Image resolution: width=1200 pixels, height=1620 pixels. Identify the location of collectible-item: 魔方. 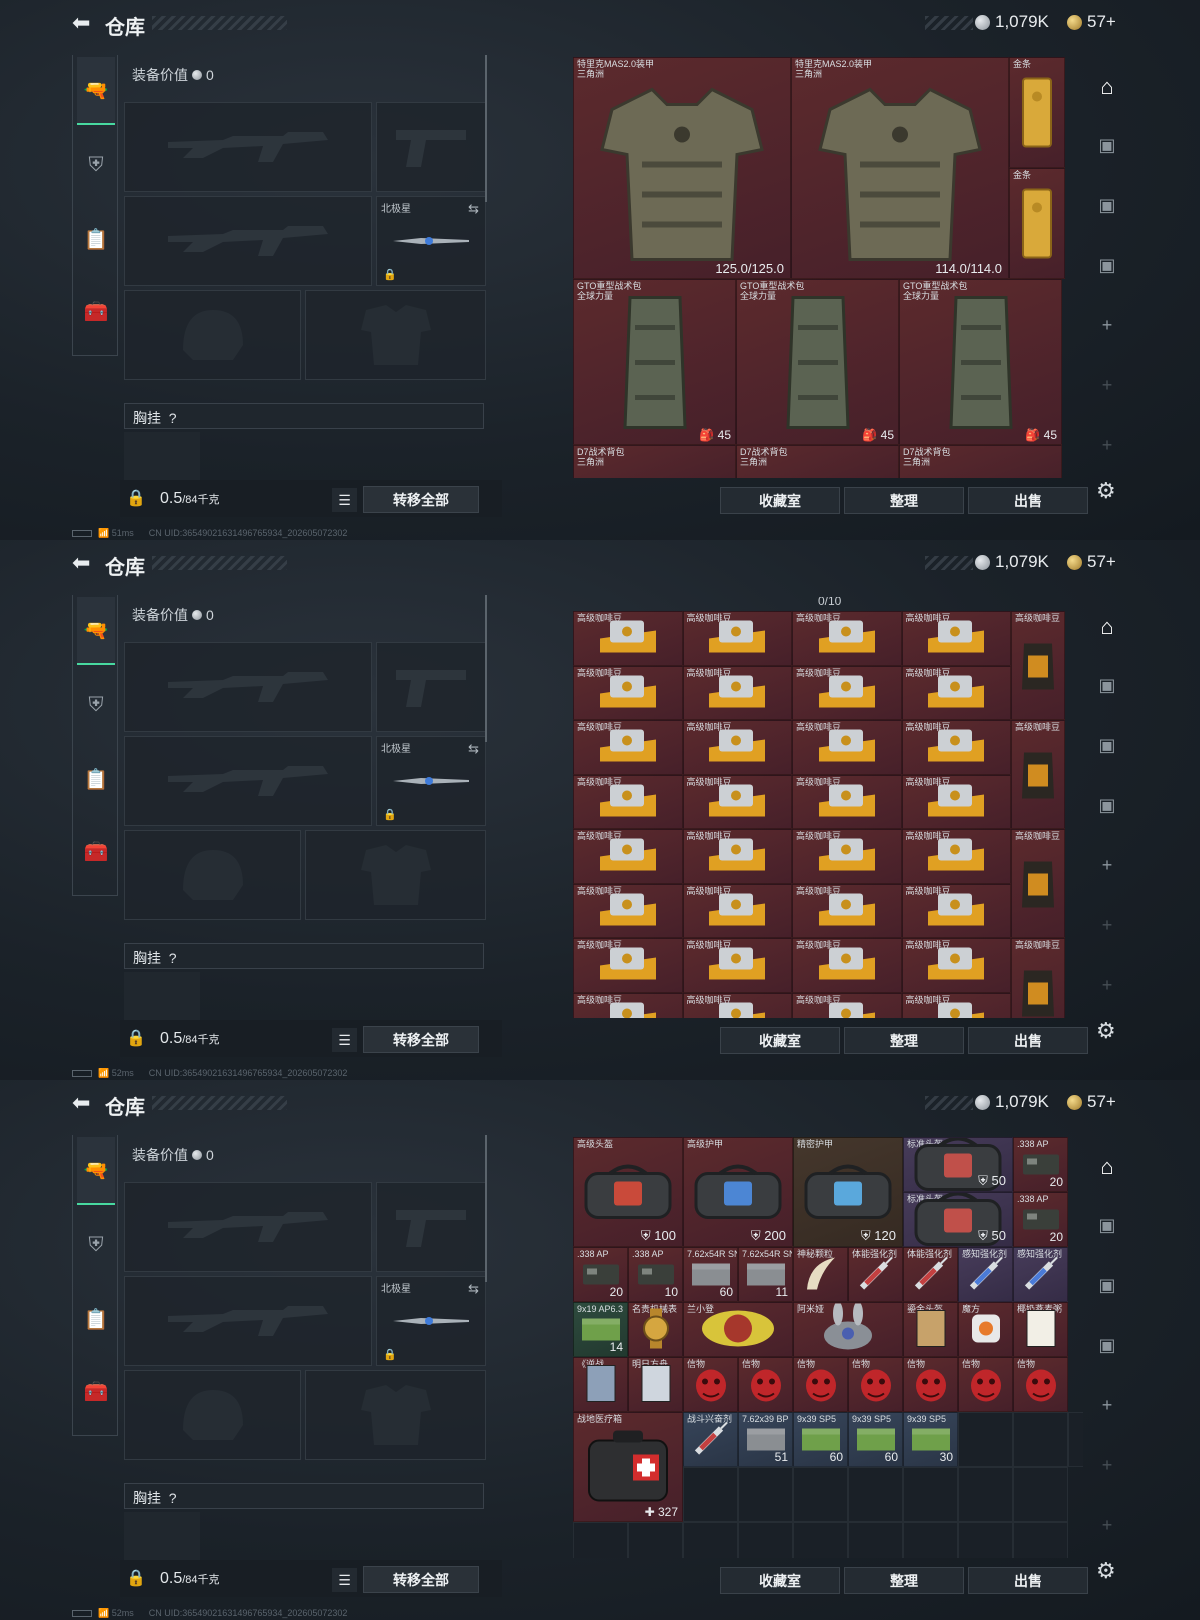
(985, 1329).